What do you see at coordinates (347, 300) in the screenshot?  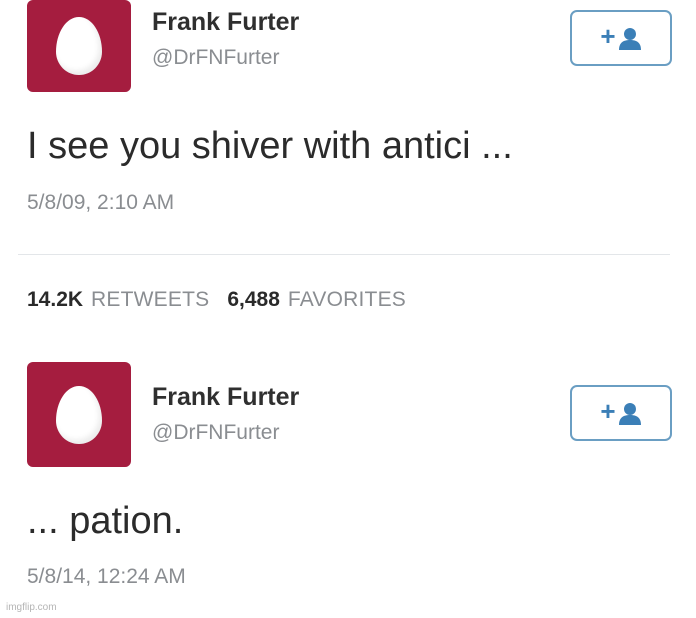 I see `favorites-label: FAVORITES` at bounding box center [347, 300].